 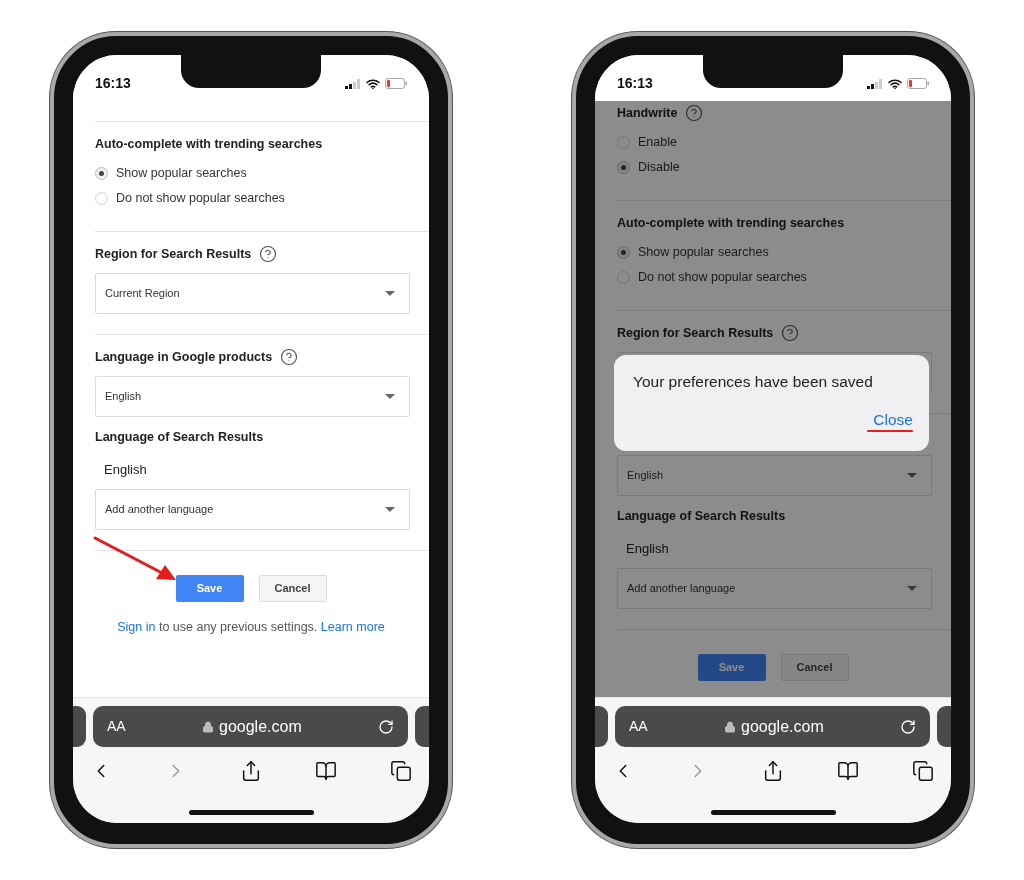 I want to click on sign-in-link: Sign in, so click(x=136, y=627).